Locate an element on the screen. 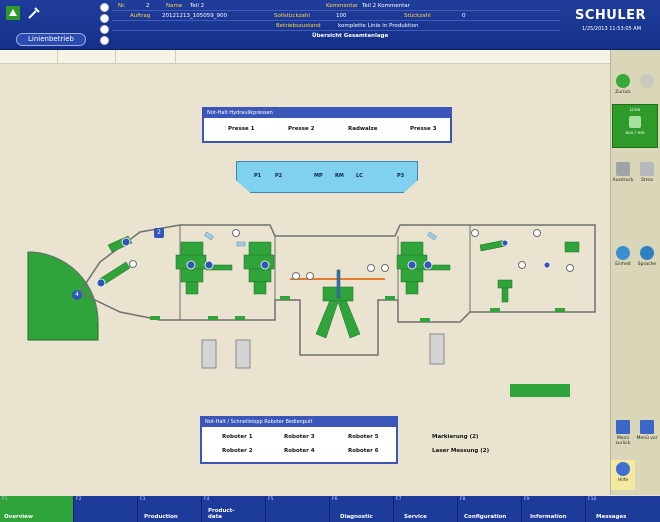  fkey-number: F2 is located at coordinates (79, 499).